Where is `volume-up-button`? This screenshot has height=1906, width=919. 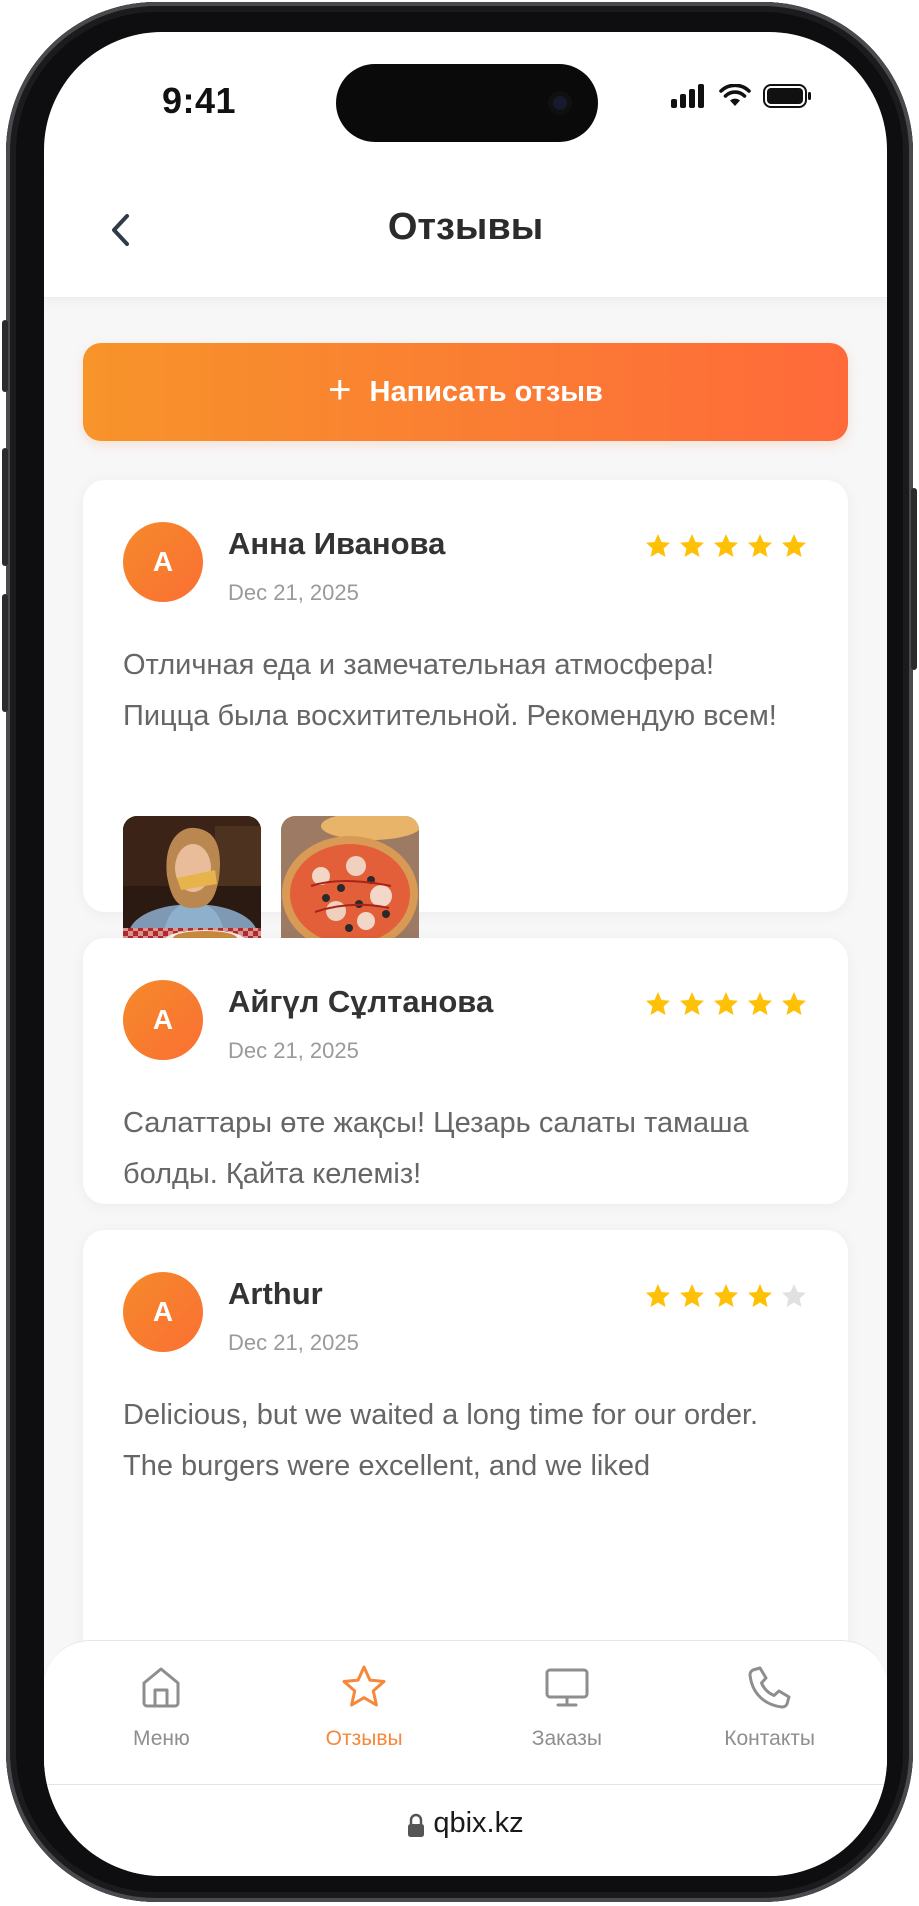 volume-up-button is located at coordinates (5, 507).